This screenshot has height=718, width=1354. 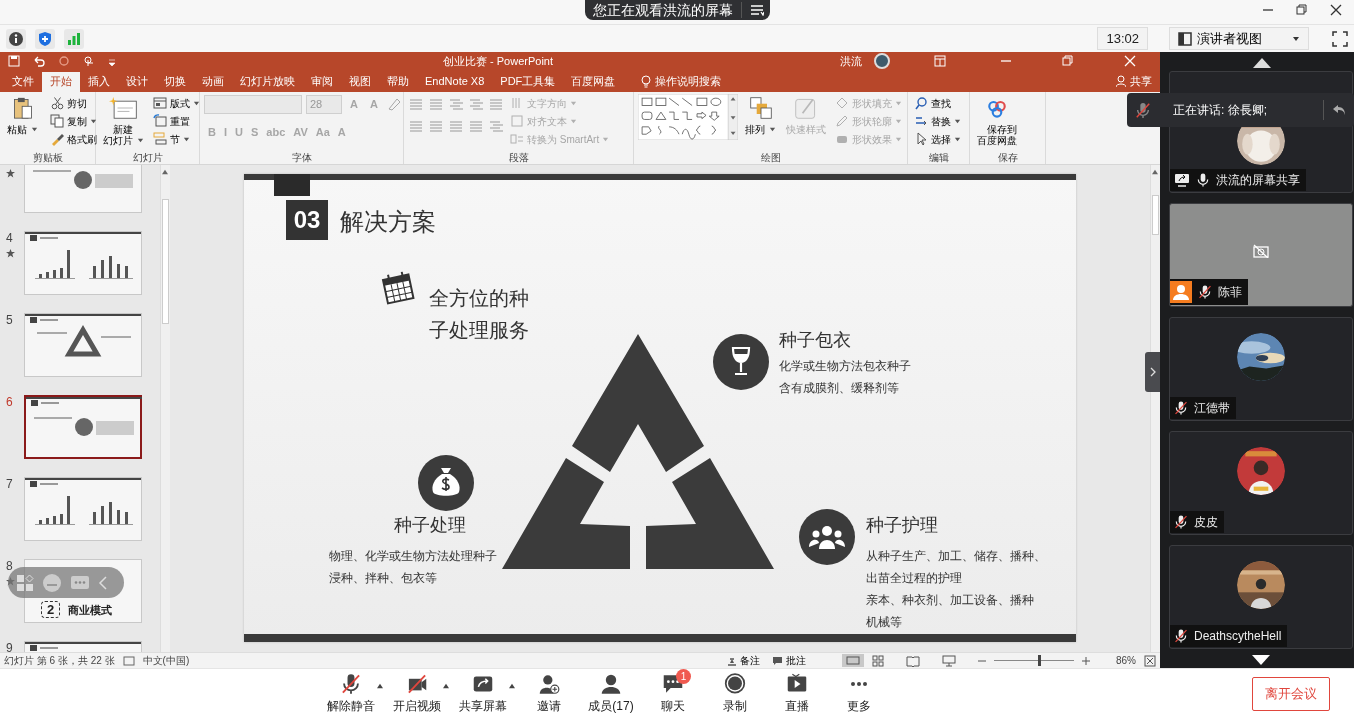 What do you see at coordinates (16, 38) in the screenshot?
I see `info-icon` at bounding box center [16, 38].